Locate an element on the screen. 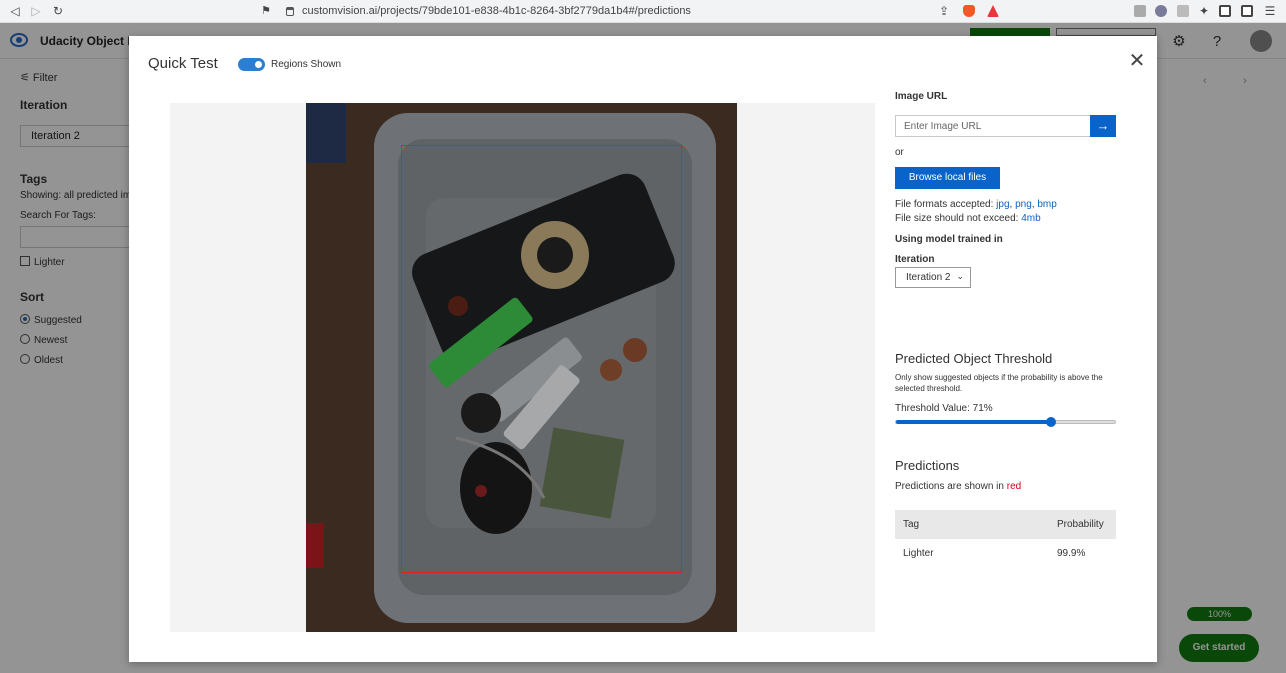  row-tag: Lighter is located at coordinates (918, 553).